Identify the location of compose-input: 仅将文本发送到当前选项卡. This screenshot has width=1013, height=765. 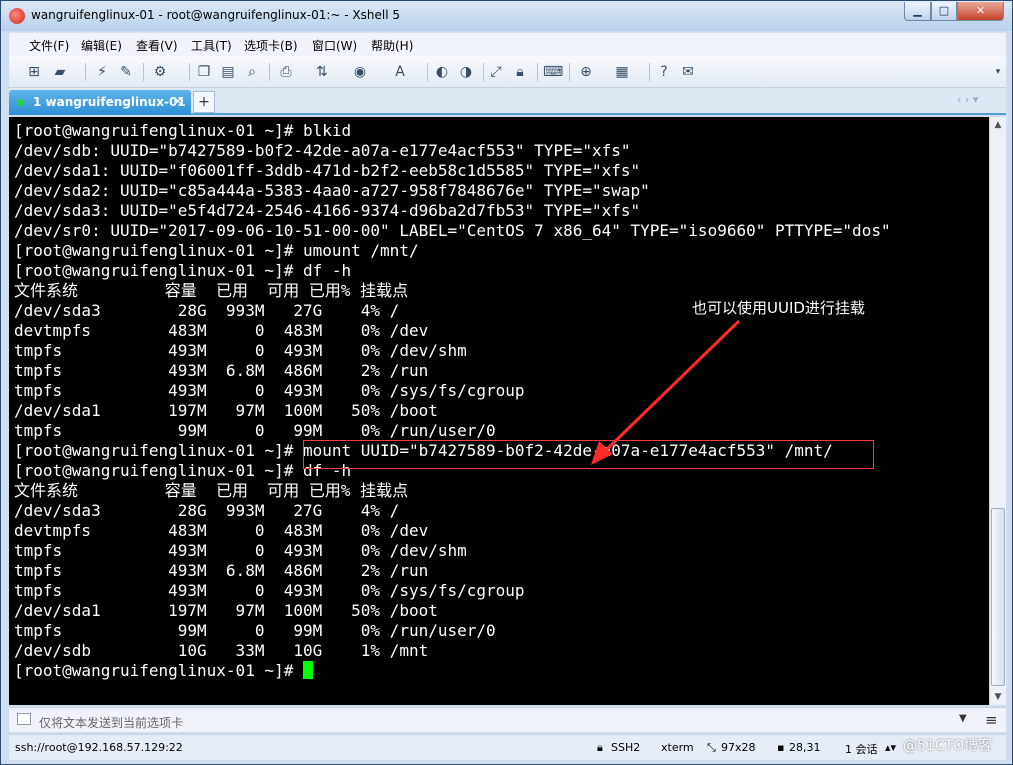
(111, 722).